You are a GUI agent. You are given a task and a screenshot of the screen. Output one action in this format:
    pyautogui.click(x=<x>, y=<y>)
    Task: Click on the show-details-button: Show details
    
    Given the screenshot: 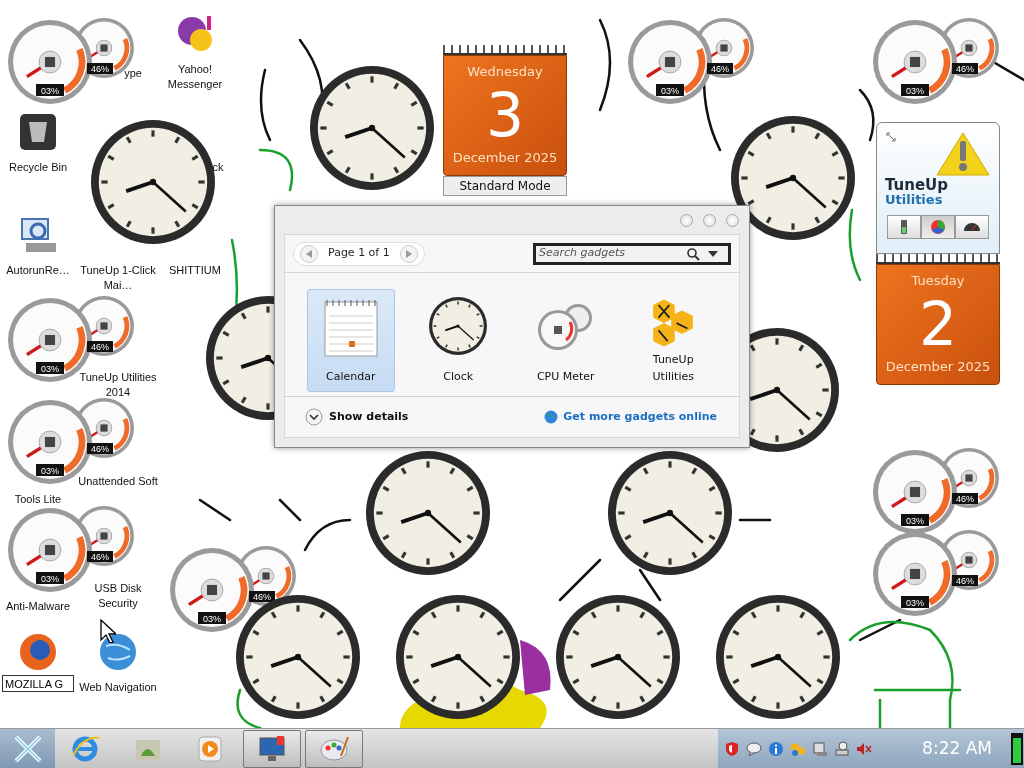 What is the action you would take?
    pyautogui.click(x=357, y=417)
    